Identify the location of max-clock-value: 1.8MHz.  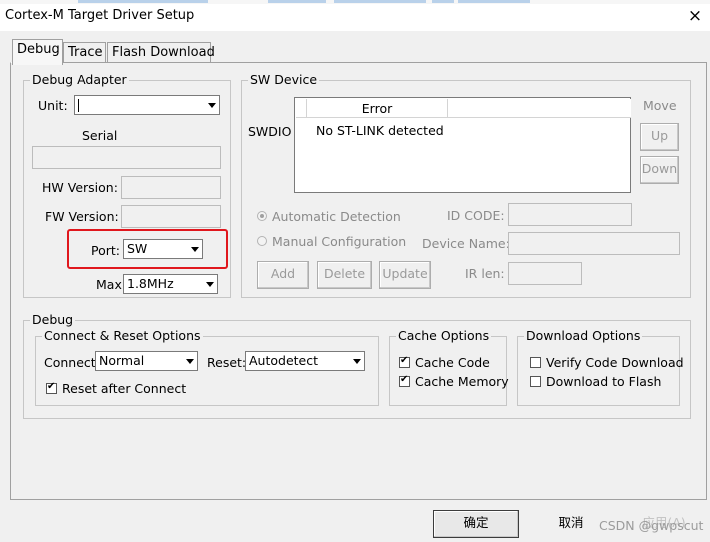
(150, 283).